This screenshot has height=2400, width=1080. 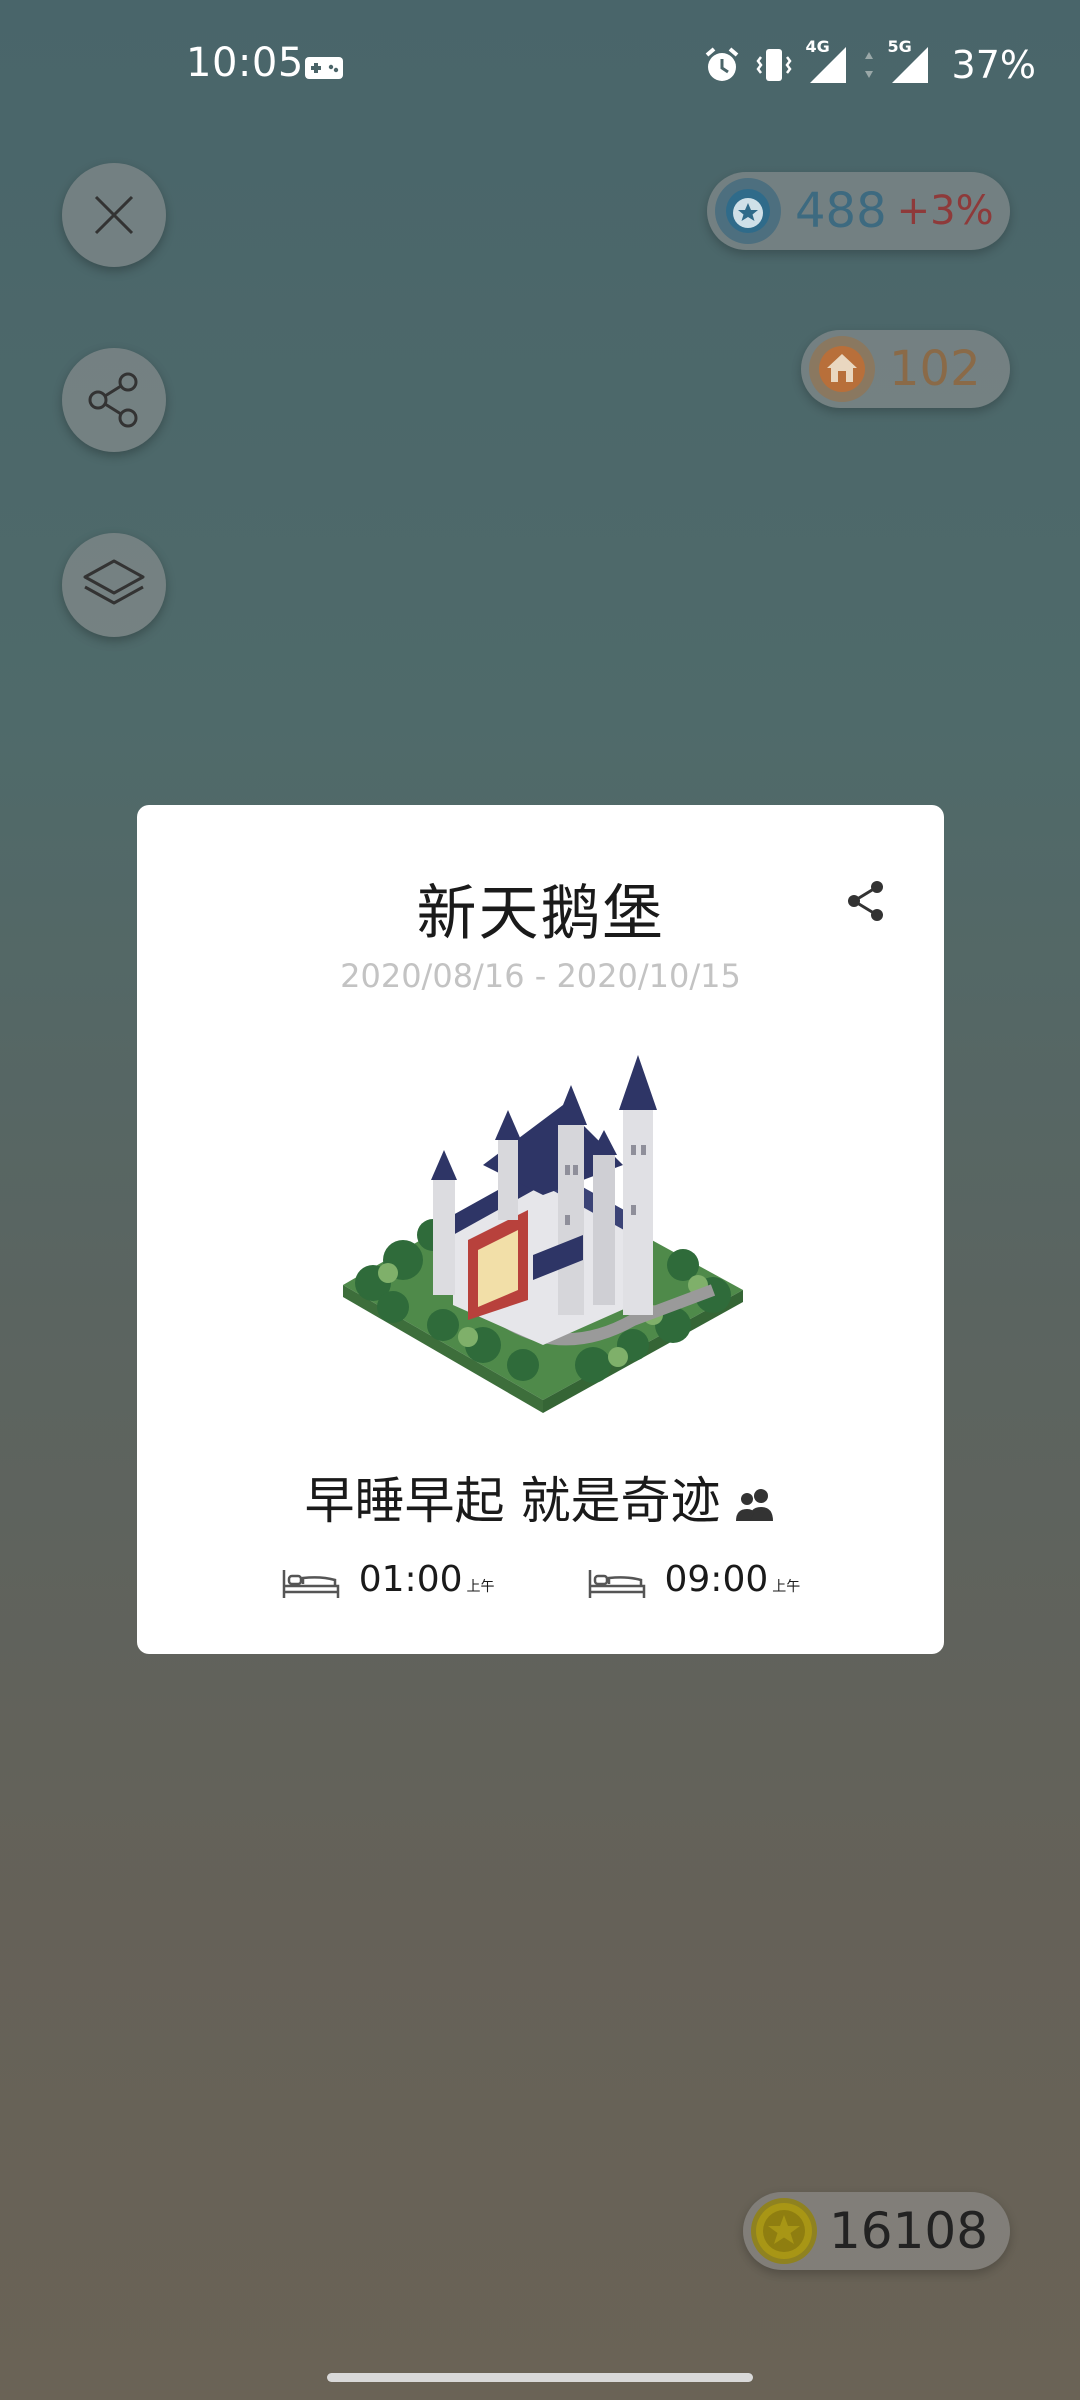 I want to click on signal-4g: 4G, so click(x=828, y=62).